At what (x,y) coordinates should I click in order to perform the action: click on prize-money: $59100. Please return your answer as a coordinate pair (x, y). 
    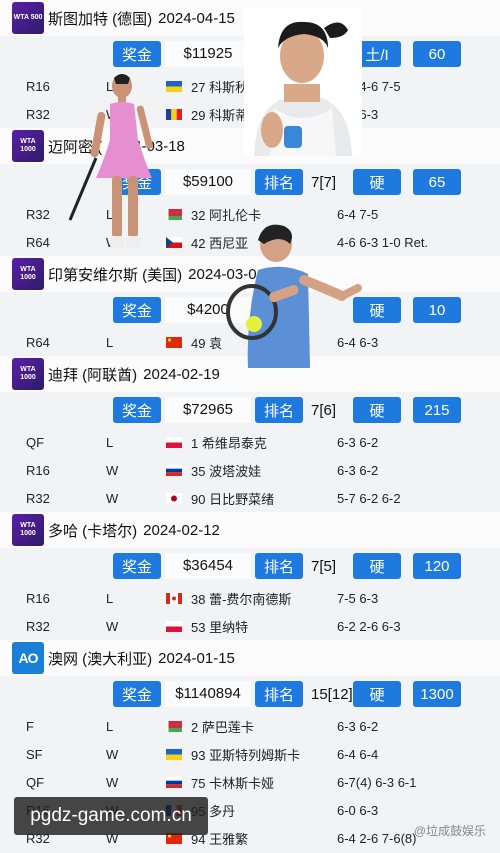
    Looking at the image, I should click on (208, 182).